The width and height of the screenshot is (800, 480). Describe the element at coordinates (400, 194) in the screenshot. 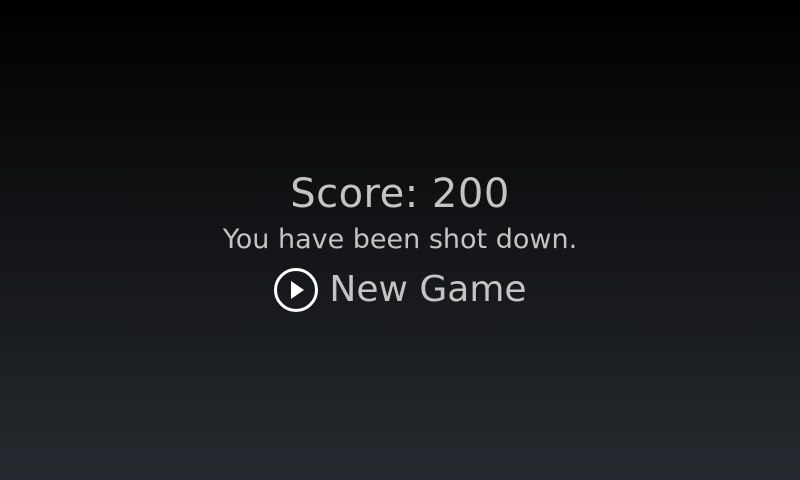

I see `score-label: Score: 200` at that location.